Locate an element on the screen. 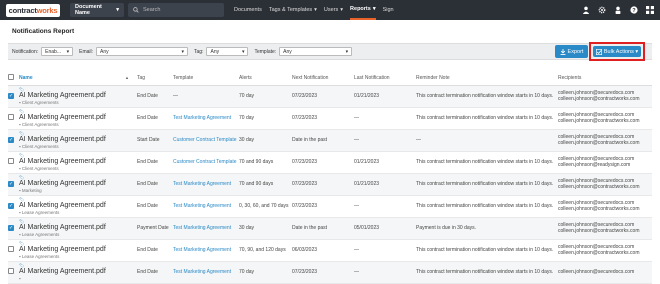 This screenshot has height=284, width=660. help-icon: ? is located at coordinates (634, 10).